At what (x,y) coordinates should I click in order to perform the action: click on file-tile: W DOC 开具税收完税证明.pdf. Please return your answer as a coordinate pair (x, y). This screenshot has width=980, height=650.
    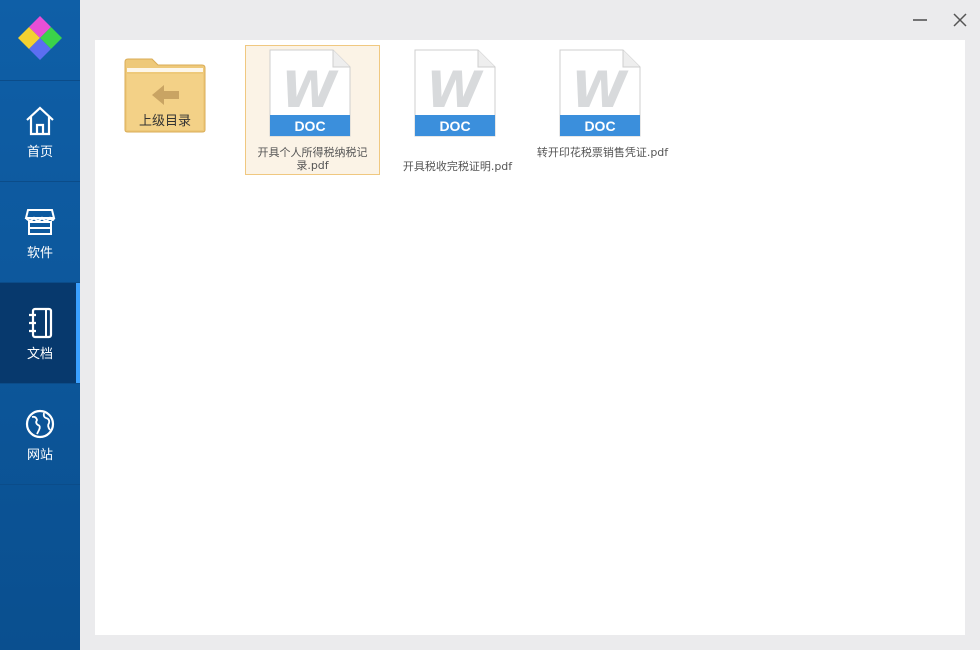
    Looking at the image, I should click on (457, 110).